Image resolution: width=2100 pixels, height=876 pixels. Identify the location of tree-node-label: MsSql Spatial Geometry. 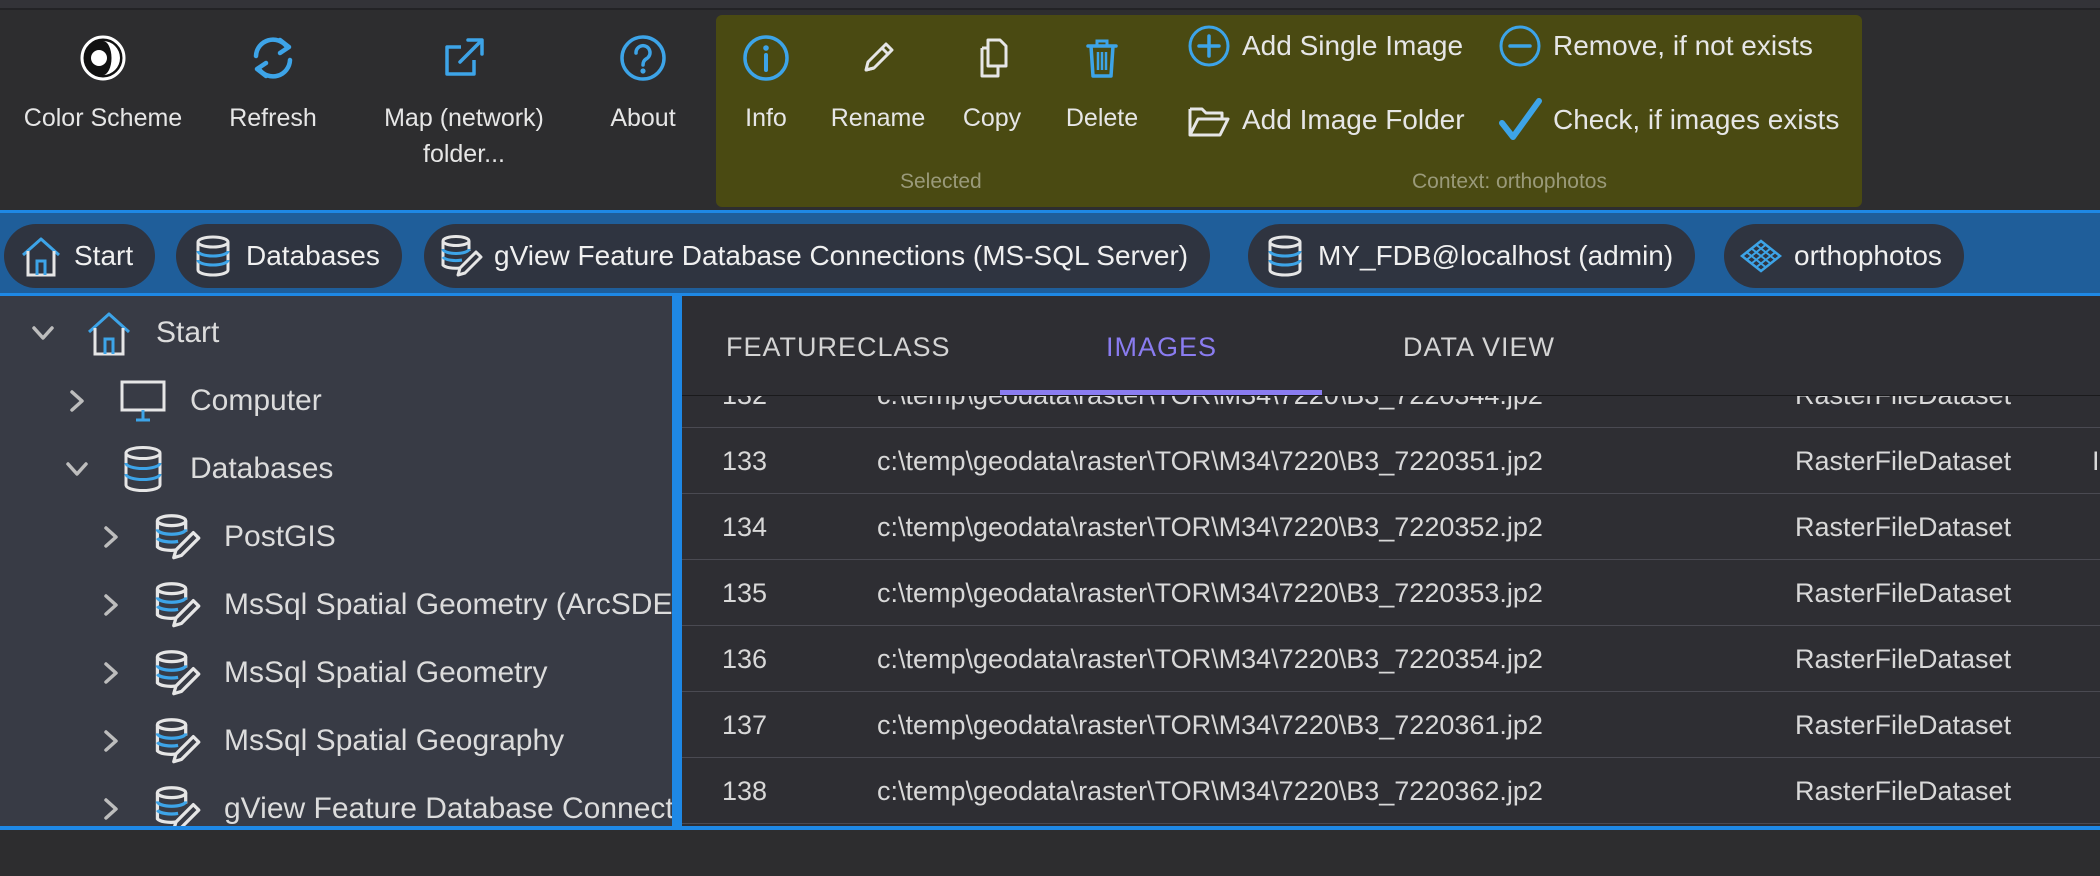
(386, 672).